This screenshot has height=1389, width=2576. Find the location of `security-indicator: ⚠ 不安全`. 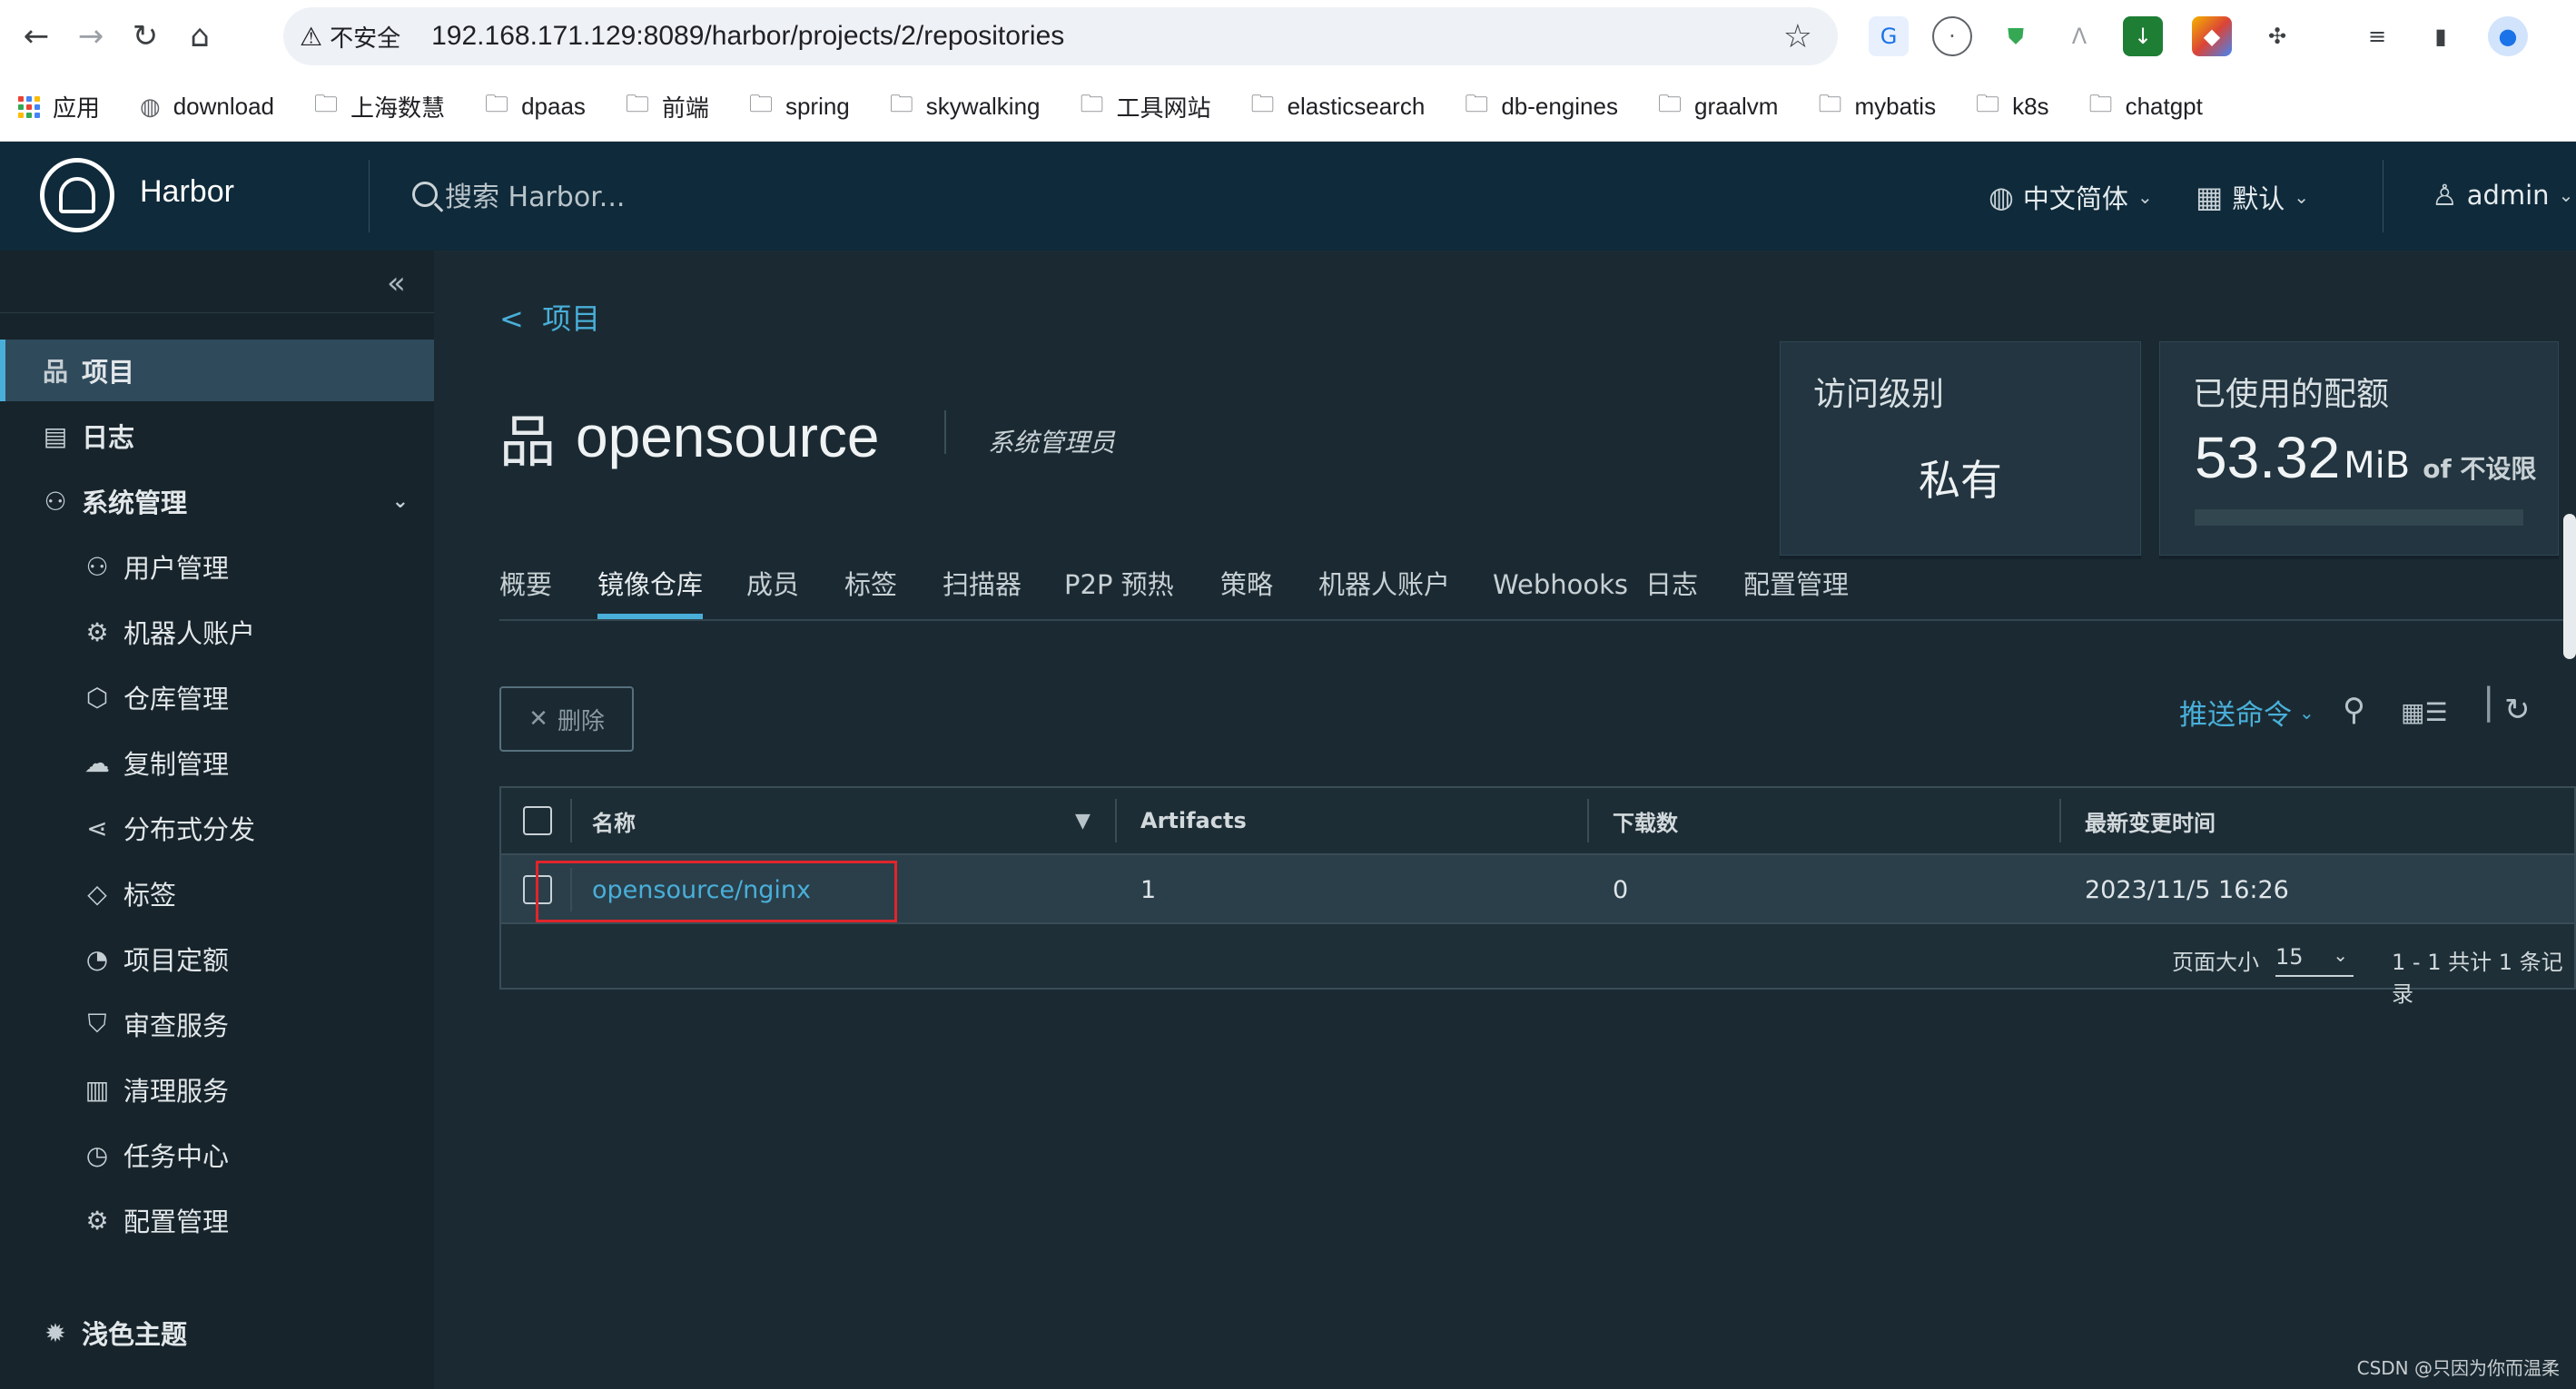

security-indicator: ⚠ 不安全 is located at coordinates (350, 37).